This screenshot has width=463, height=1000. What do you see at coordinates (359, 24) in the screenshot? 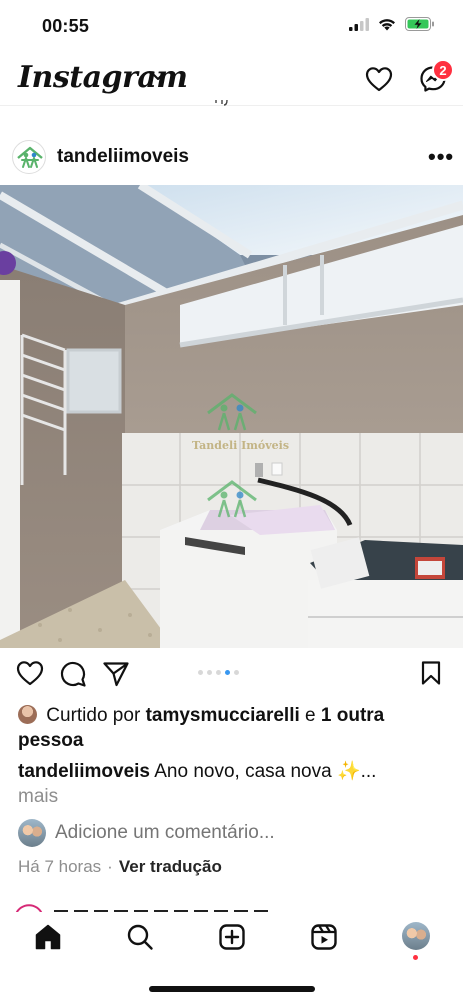
I see `cellular-signal-icon` at bounding box center [359, 24].